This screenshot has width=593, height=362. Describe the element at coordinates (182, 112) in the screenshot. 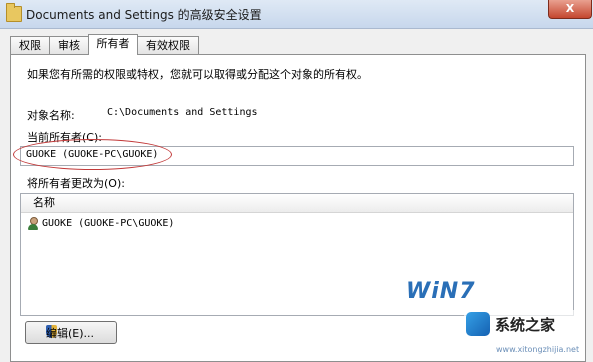

I see `object-name-value: C:\Documents and Settings` at that location.